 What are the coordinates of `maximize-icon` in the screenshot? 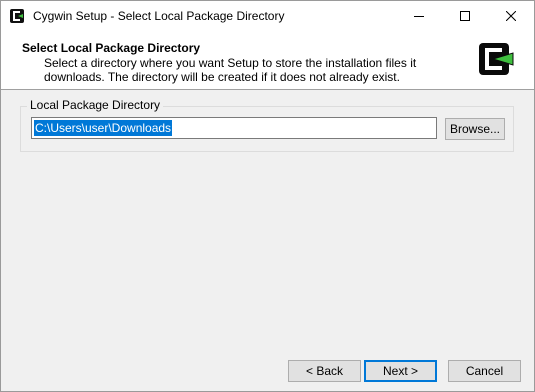 It's located at (465, 16).